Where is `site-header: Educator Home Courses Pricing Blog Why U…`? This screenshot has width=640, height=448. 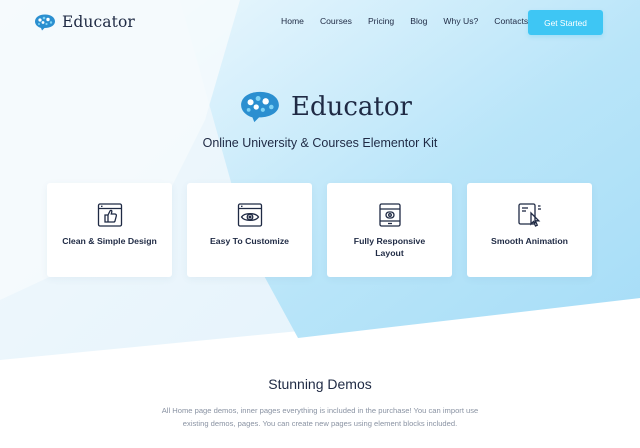 site-header: Educator Home Courses Pricing Blog Why U… is located at coordinates (320, 23).